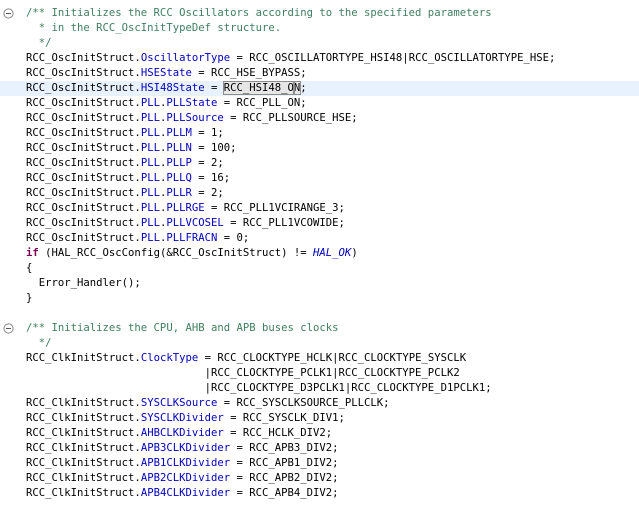  Describe the element at coordinates (233, 238) in the screenshot. I see `code-token: = 0;` at that location.